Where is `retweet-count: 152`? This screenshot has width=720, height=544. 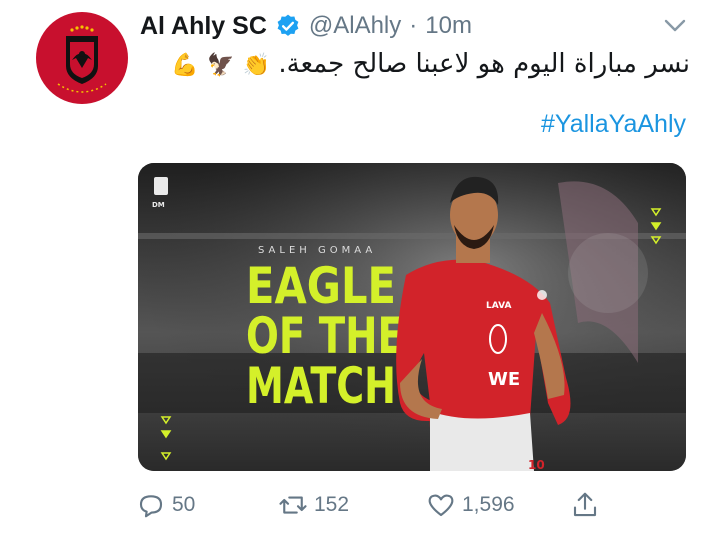
retweet-count: 152 is located at coordinates (332, 504).